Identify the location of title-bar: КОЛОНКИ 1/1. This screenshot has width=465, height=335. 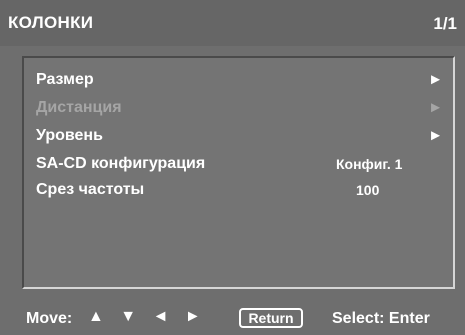
(232, 23).